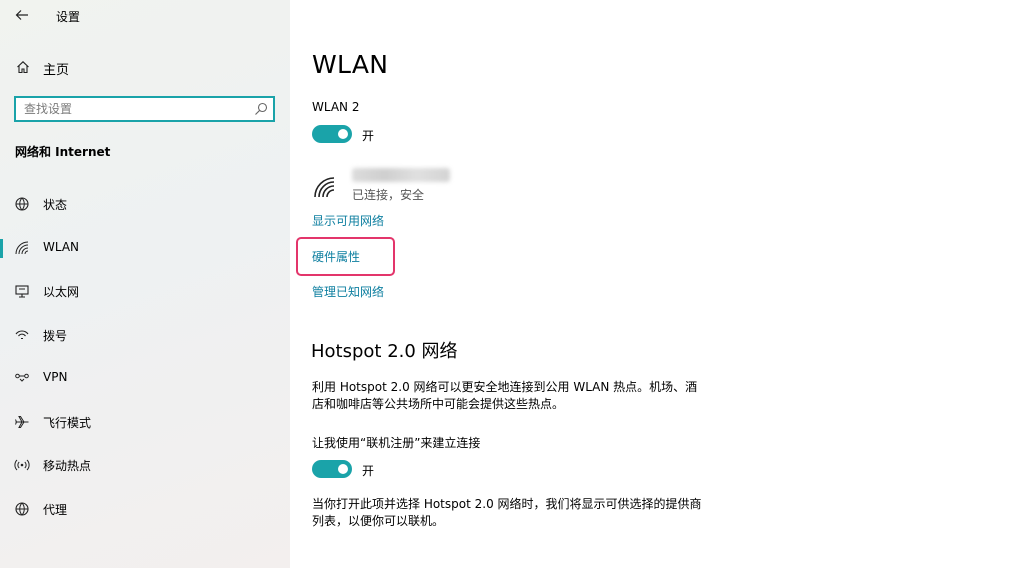 This screenshot has height=568, width=1014. I want to click on ethernet-icon, so click(22, 291).